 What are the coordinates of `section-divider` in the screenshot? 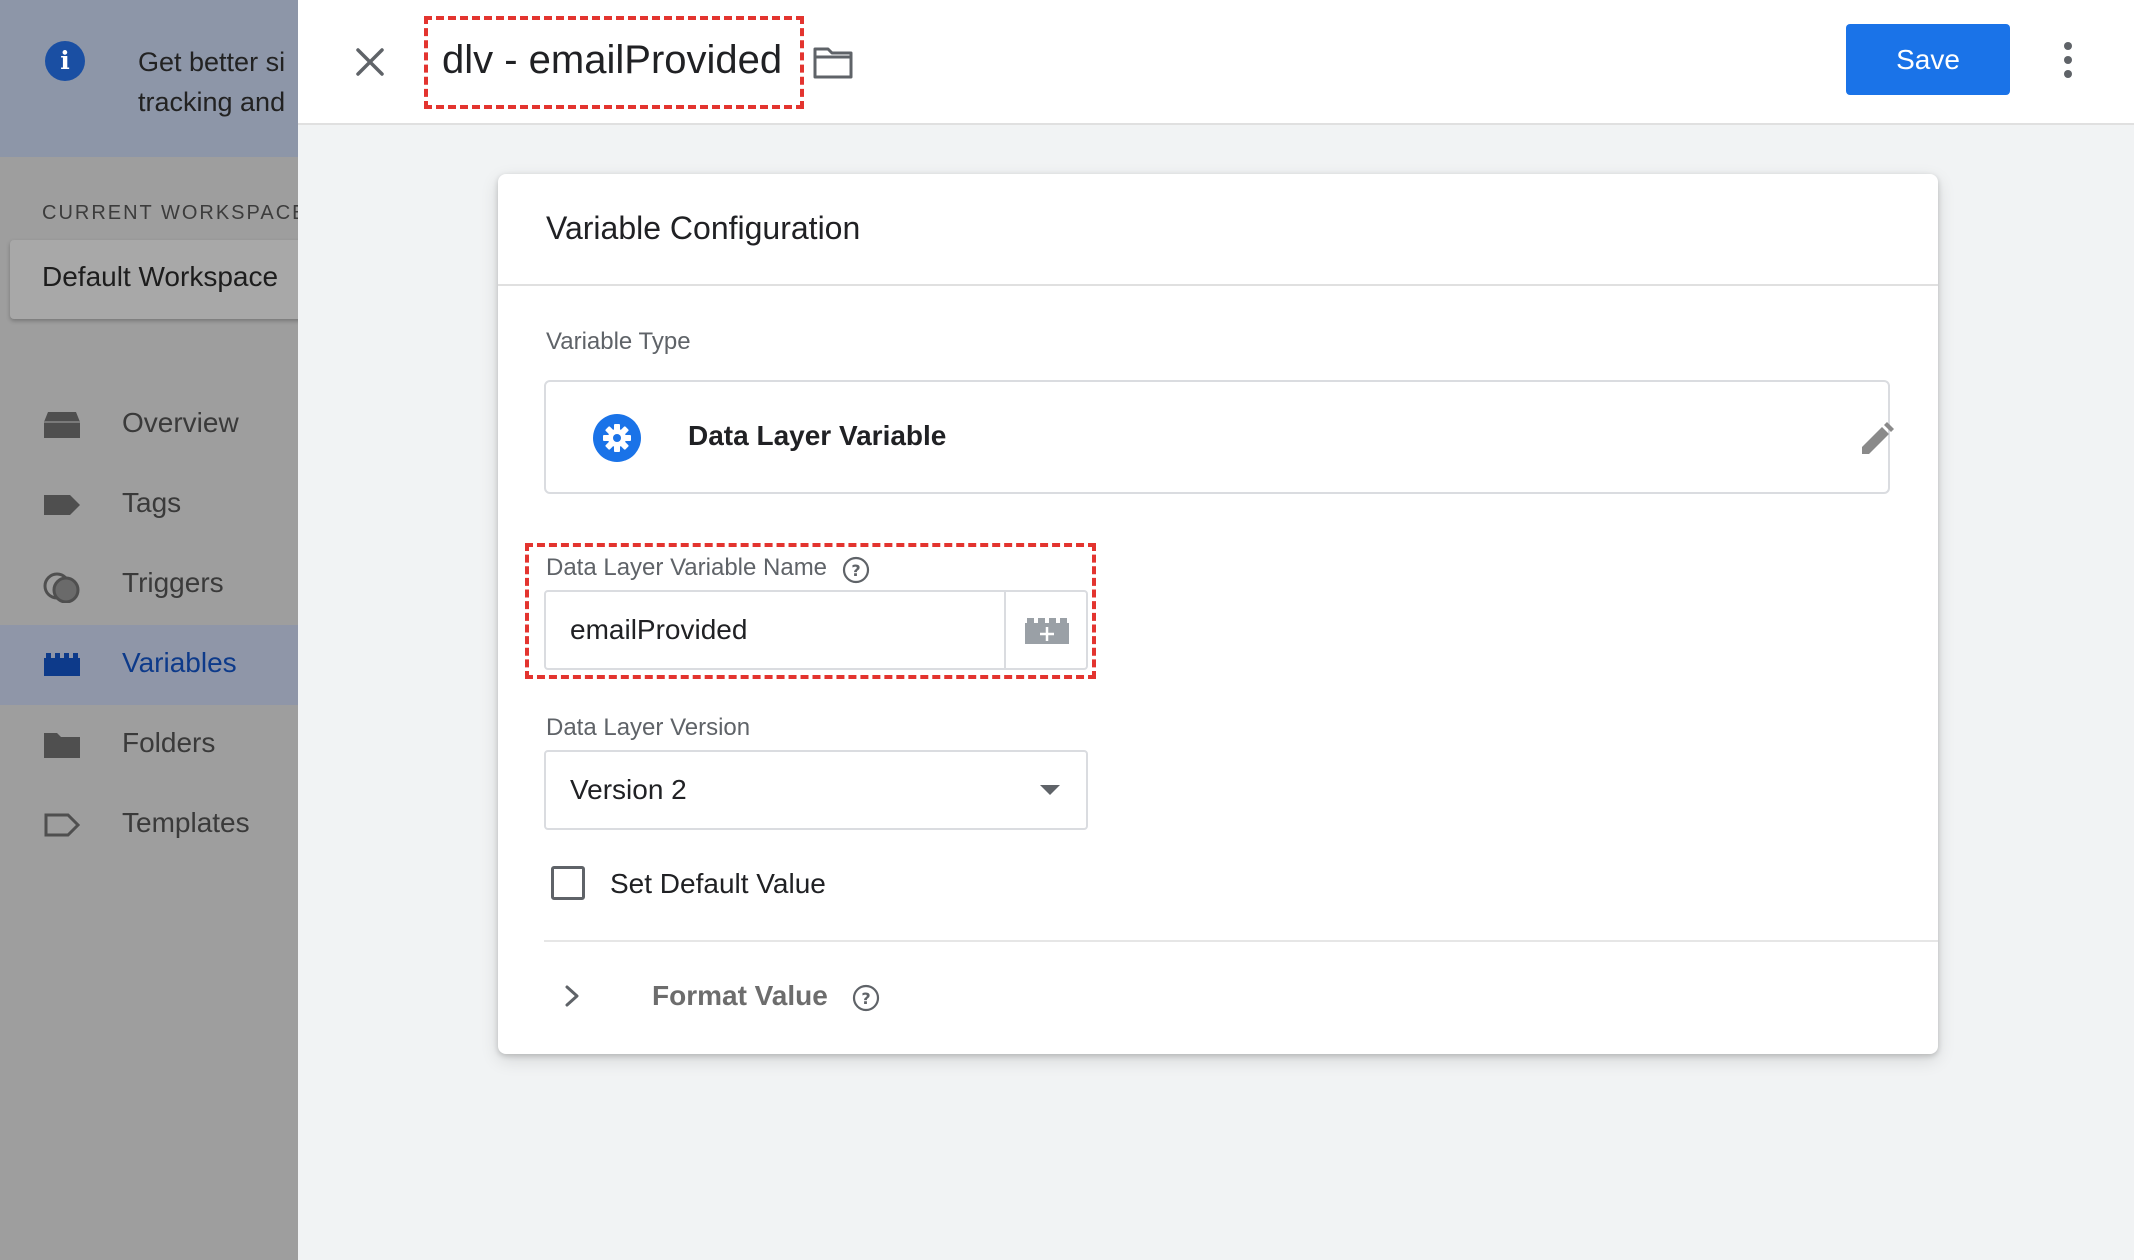 It's located at (1241, 941).